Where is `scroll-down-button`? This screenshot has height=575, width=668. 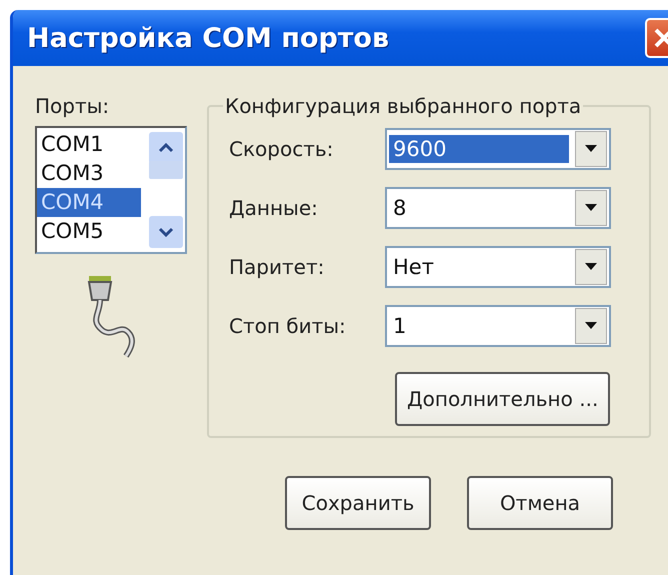
scroll-down-button is located at coordinates (166, 232).